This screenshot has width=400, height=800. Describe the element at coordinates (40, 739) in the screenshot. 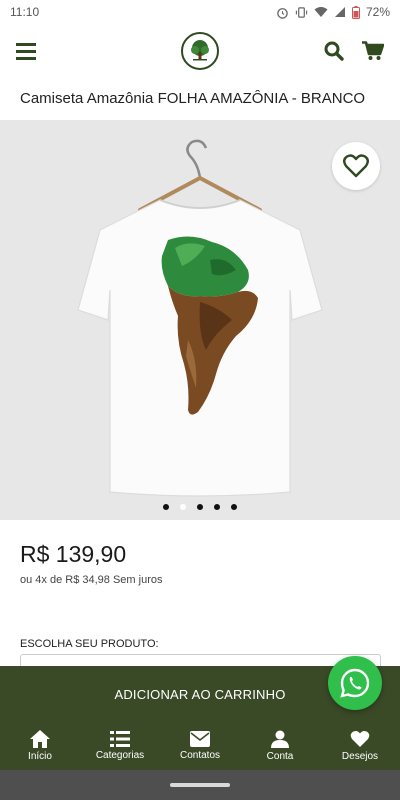

I see `home-icon` at that location.